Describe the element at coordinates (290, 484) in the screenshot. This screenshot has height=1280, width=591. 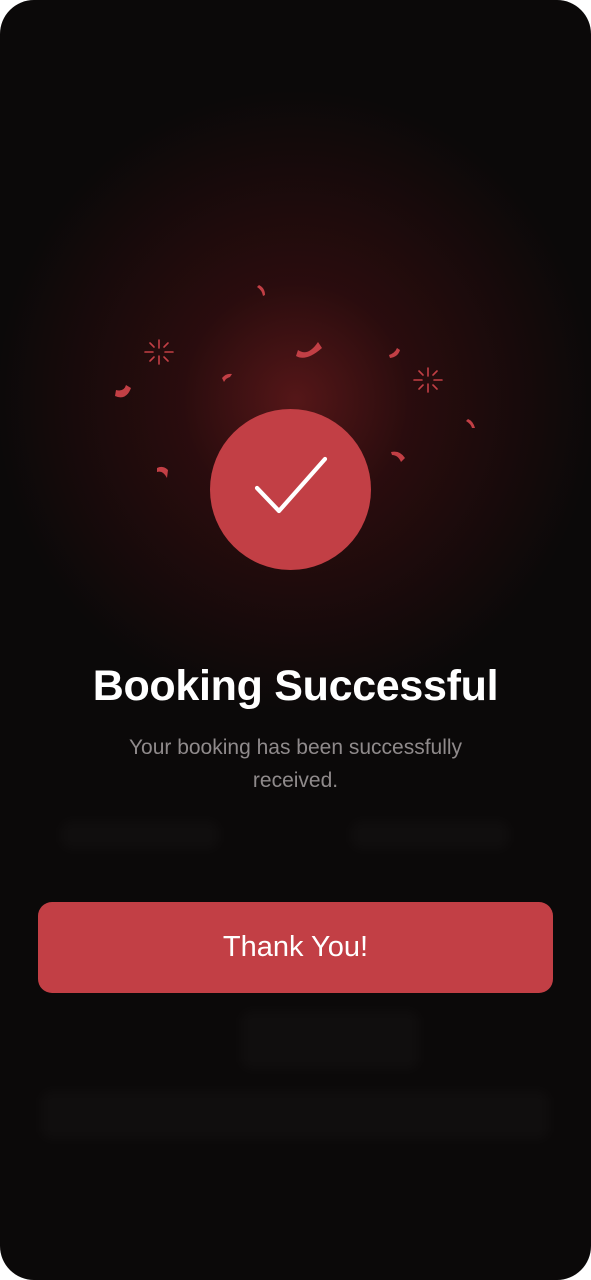
I see `checkmark-icon` at that location.